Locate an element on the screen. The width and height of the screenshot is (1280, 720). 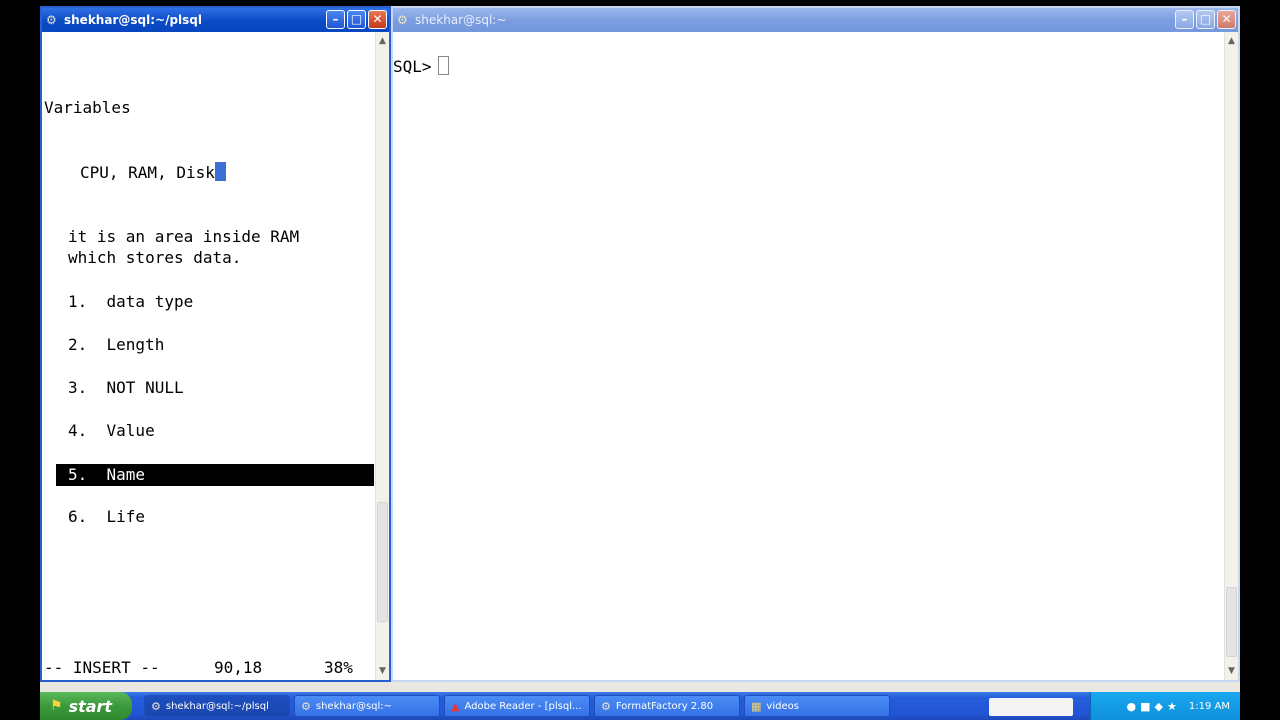
taskbar-label: shekhar@sql:~/plsql is located at coordinates (217, 706).